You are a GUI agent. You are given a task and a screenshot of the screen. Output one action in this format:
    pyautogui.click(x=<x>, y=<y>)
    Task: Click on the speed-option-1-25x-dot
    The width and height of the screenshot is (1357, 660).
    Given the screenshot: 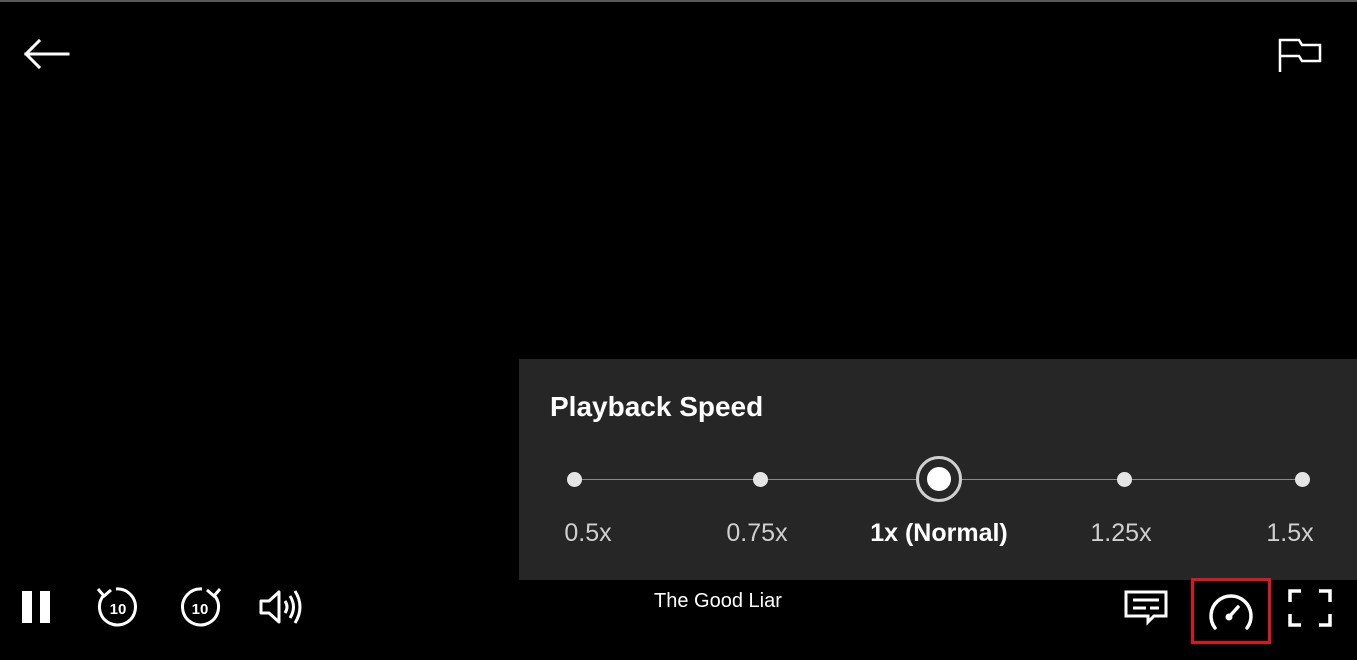 What is the action you would take?
    pyautogui.click(x=1124, y=479)
    